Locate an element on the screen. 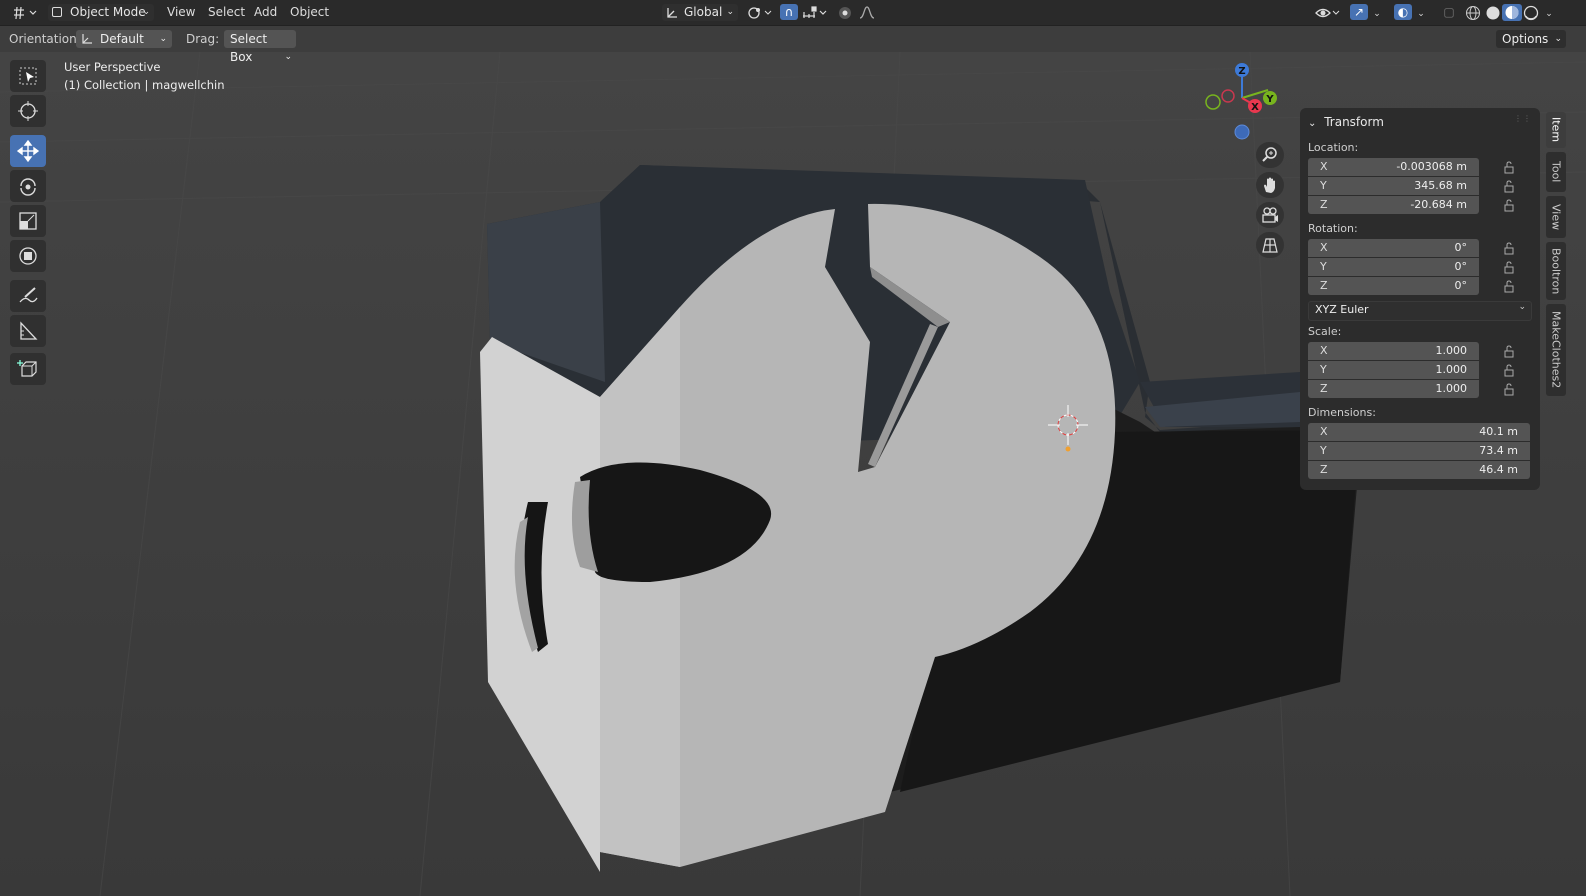 The width and height of the screenshot is (1586, 896). shading-dropdown: ⌄ is located at coordinates (1549, 12).